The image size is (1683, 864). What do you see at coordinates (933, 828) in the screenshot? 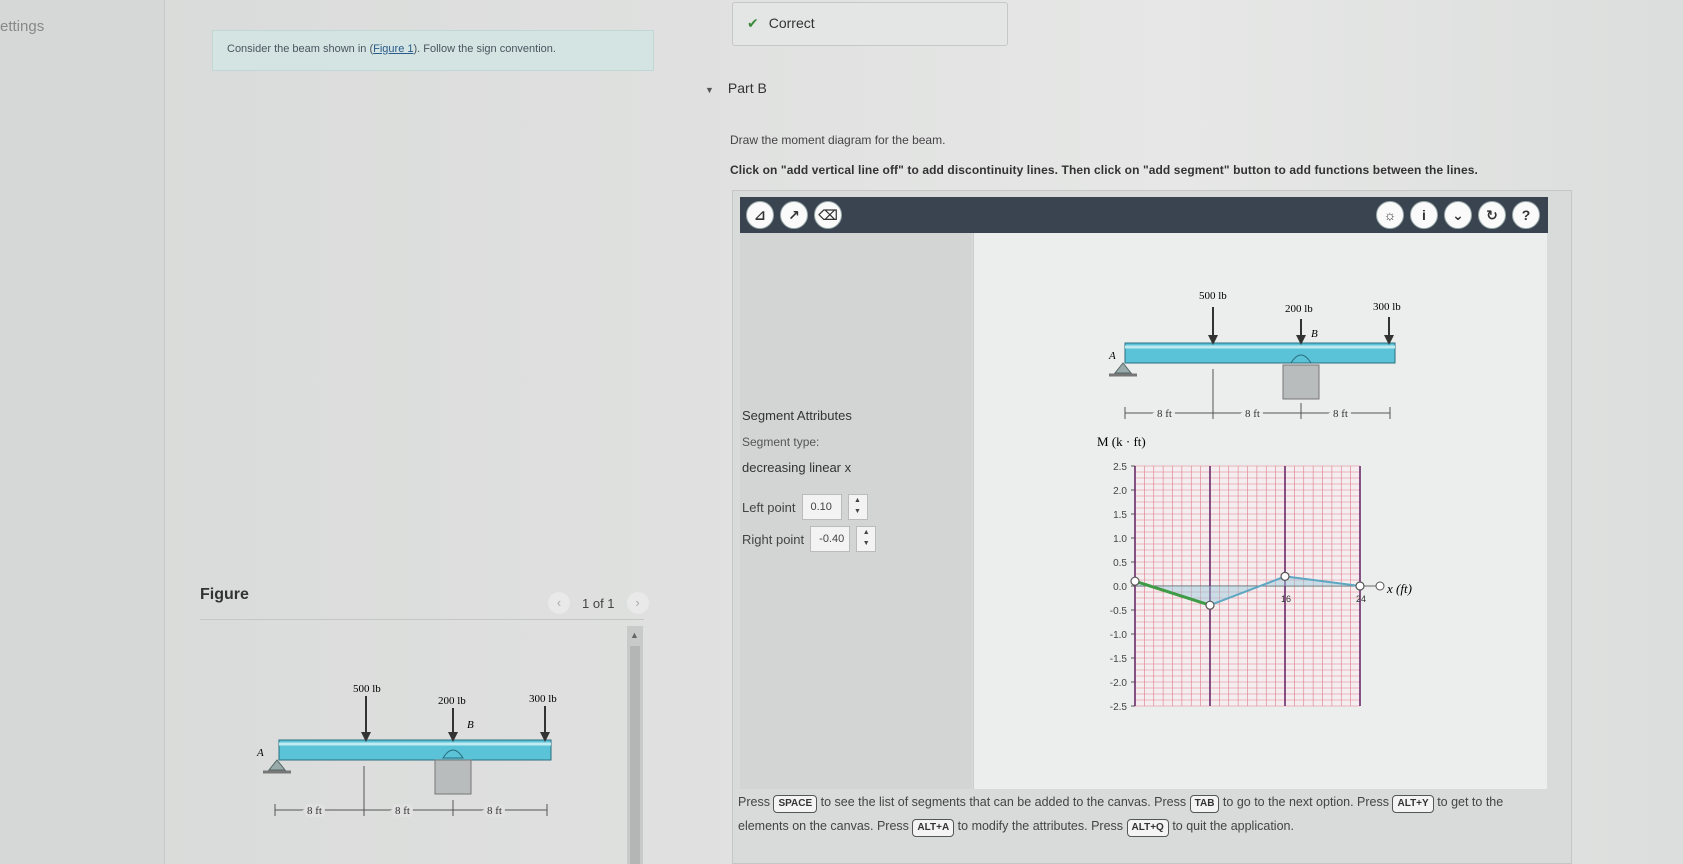
I see `kbd-alt-a: ALT+A` at bounding box center [933, 828].